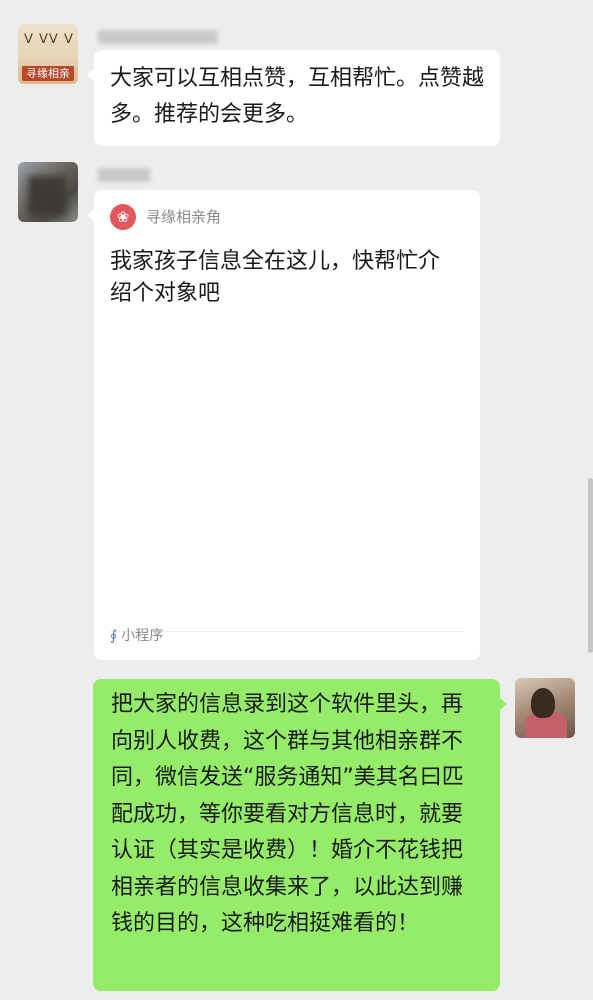 Image resolution: width=593 pixels, height=1000 pixels. Describe the element at coordinates (123, 217) in the screenshot. I see `flower-logo-icon: ❀` at that location.